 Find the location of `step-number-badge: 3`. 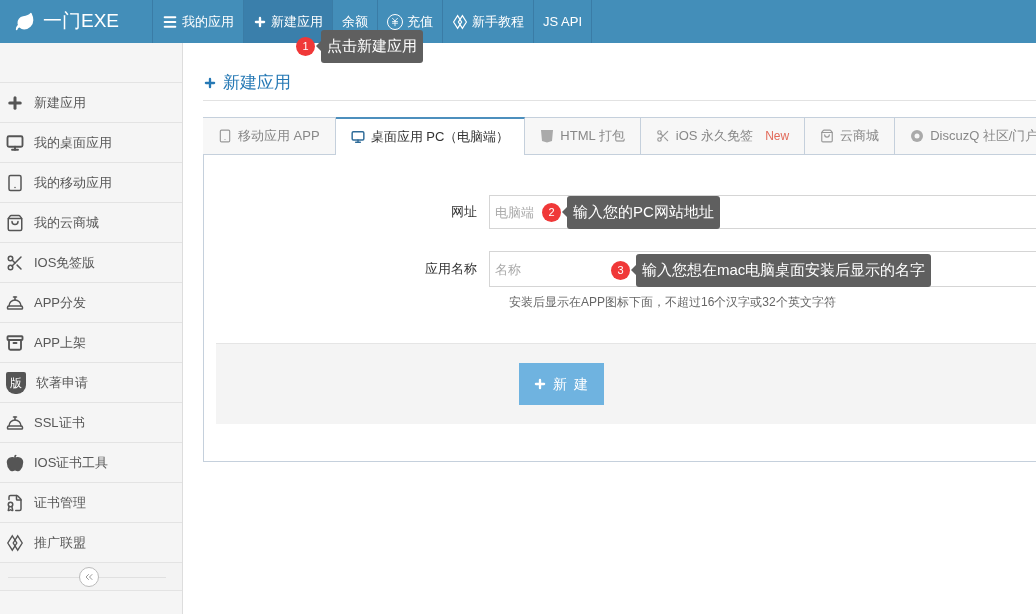

step-number-badge: 3 is located at coordinates (620, 270).